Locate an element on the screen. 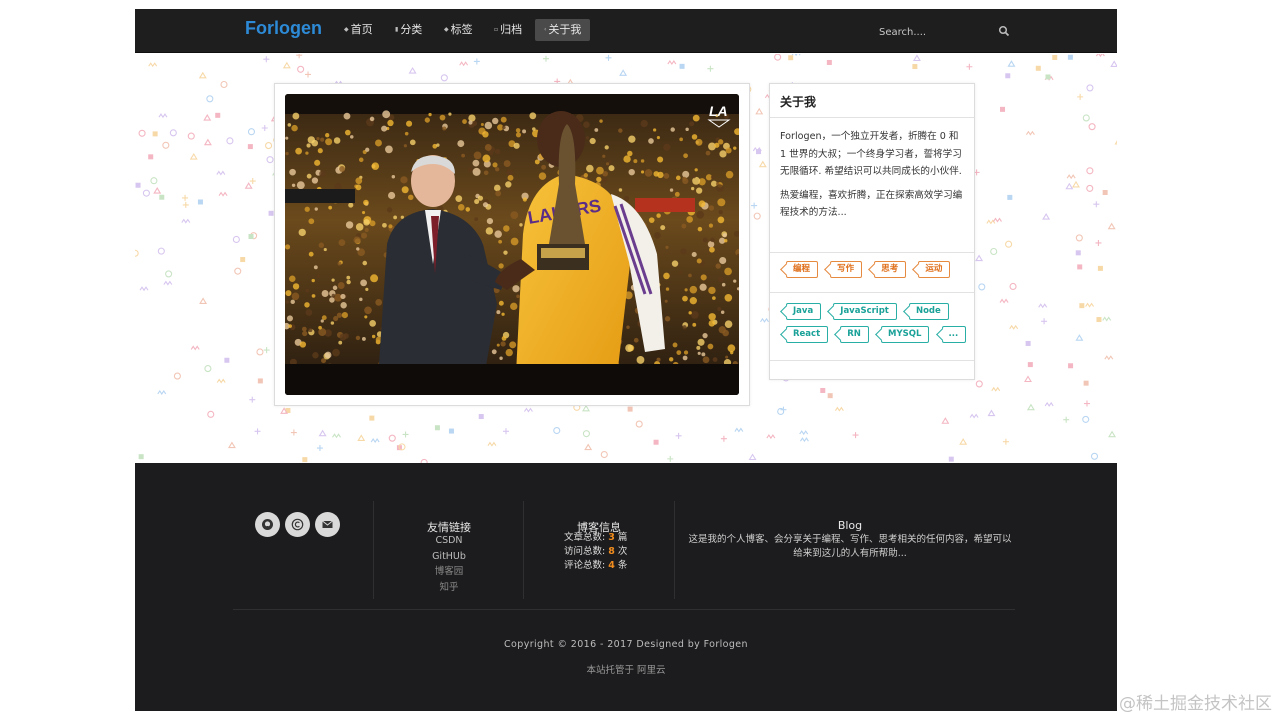  tag-skill: Java is located at coordinates (804, 311).